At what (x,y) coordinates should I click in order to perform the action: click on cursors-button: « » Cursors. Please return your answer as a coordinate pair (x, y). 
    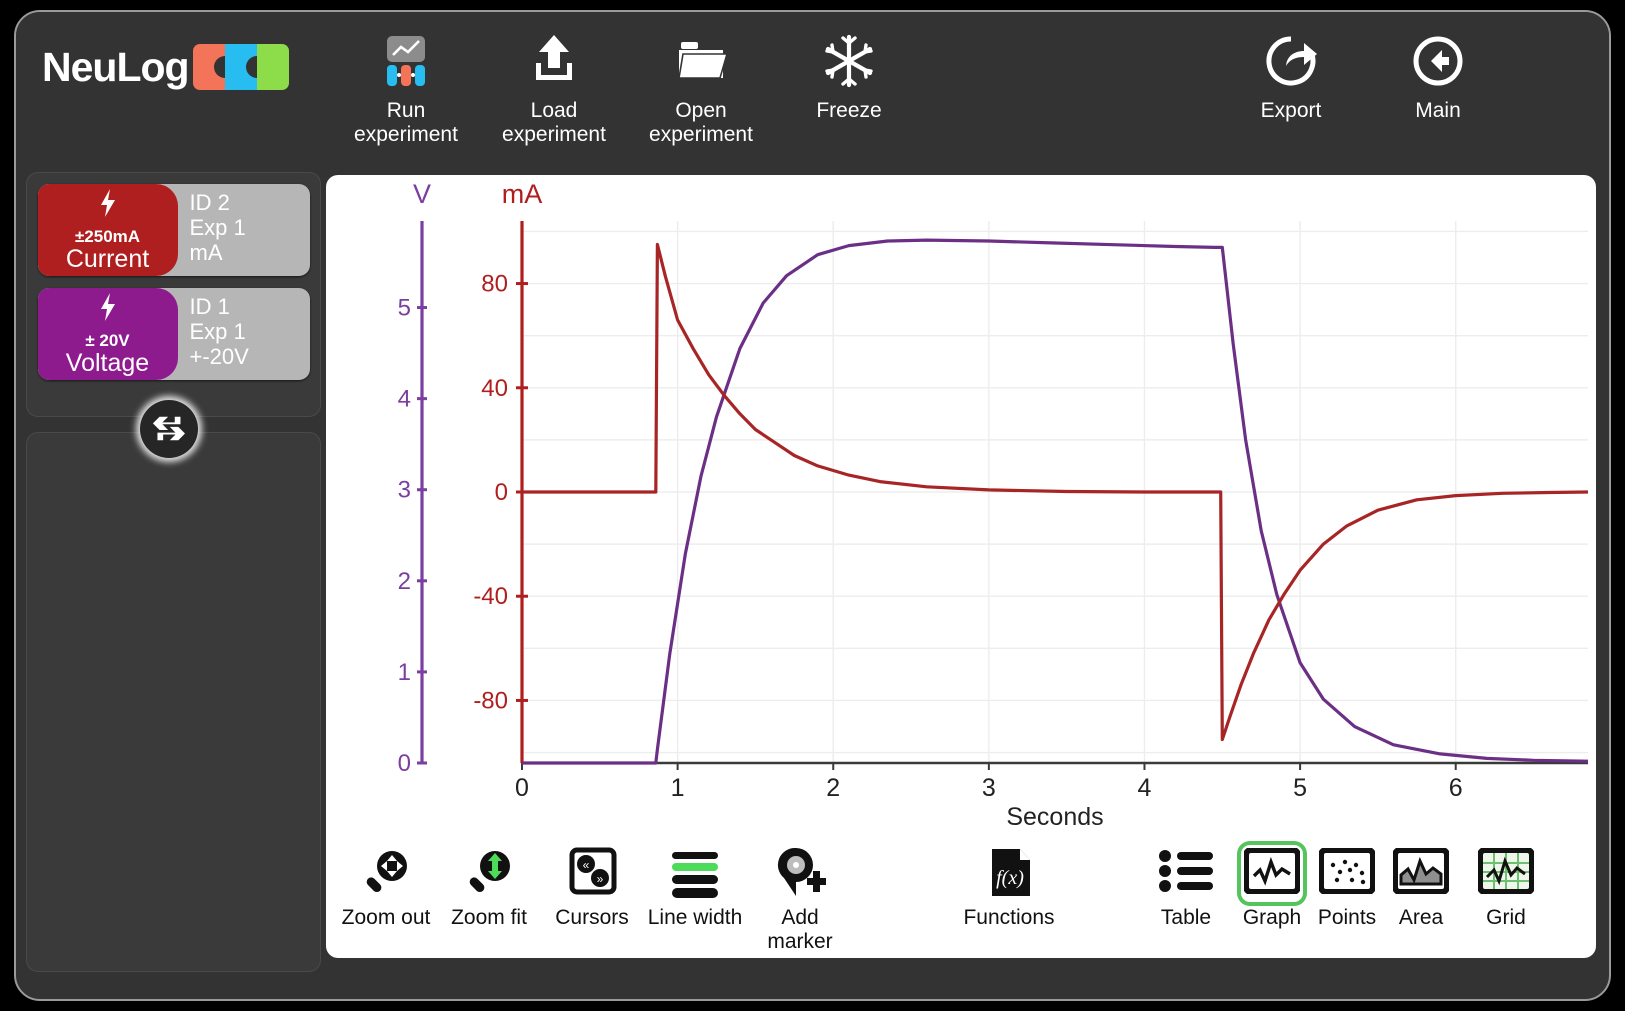
    Looking at the image, I should click on (592, 886).